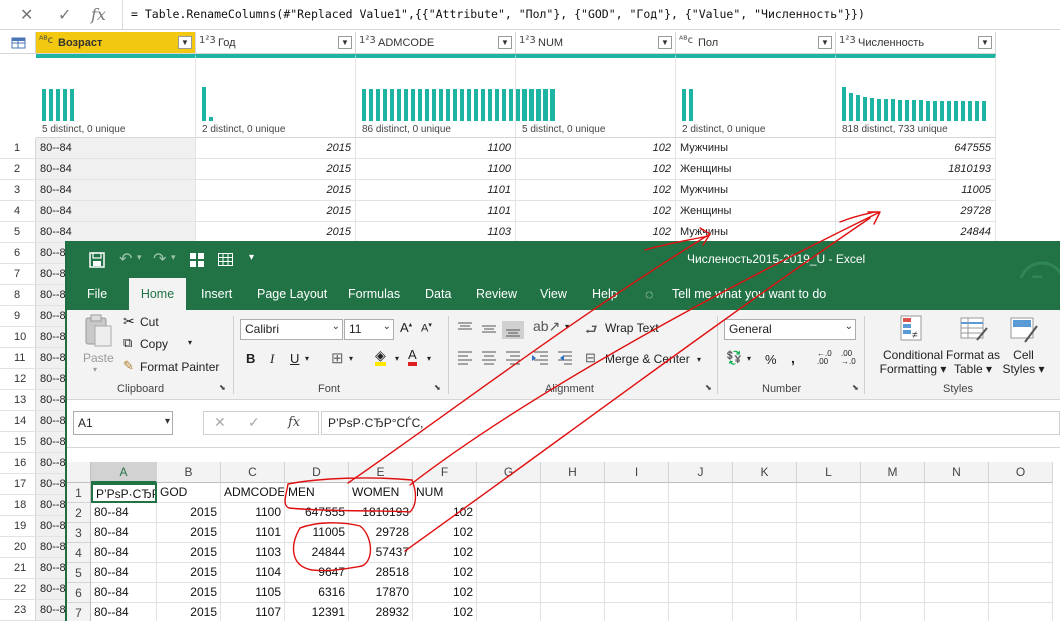 This screenshot has height=621, width=1060. Describe the element at coordinates (332, 547) in the screenshot. I see `annotation-ellipse-values` at that location.